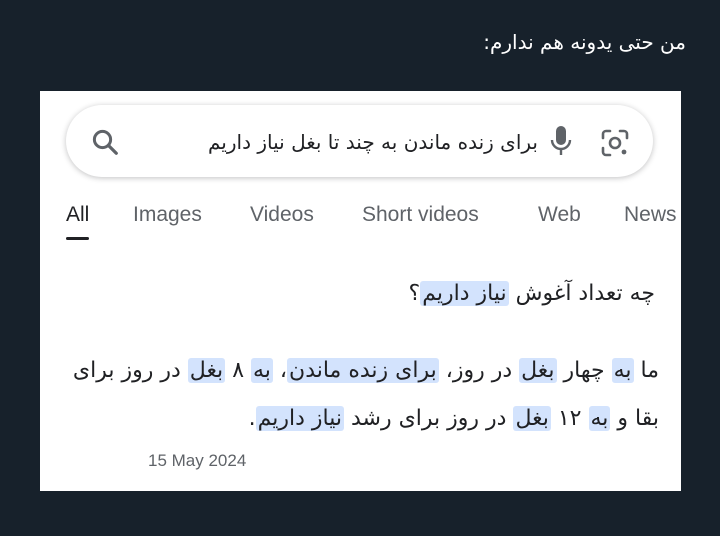  I want to click on question-highlight: نیاز داریم, so click(464, 293).